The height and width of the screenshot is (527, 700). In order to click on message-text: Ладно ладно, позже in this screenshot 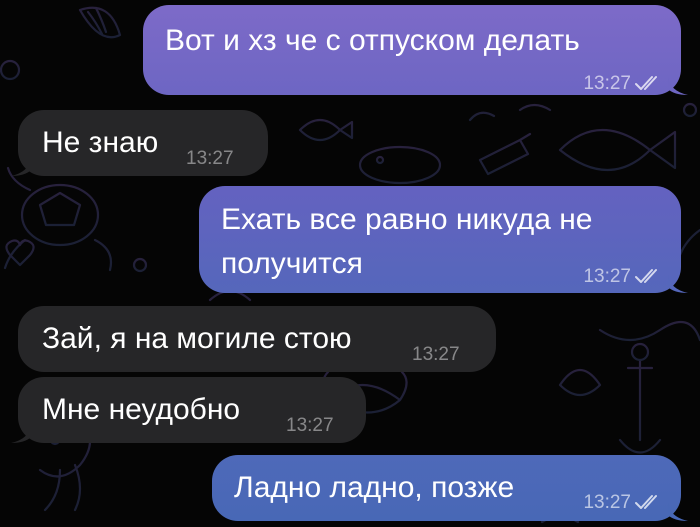, I will do `click(374, 487)`.